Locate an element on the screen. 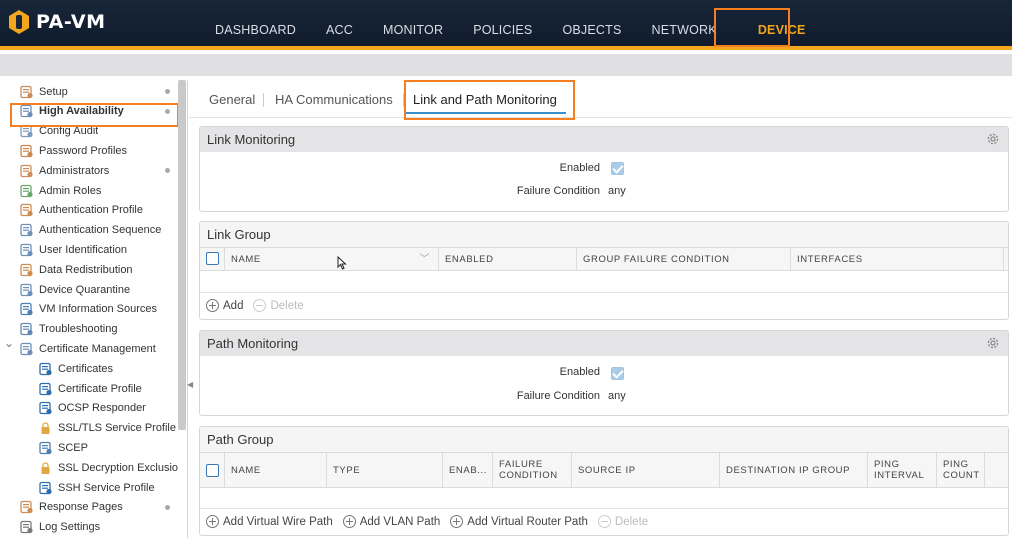 Image resolution: width=1012 pixels, height=538 pixels. add-virtual-wire-path-button: Add Virtual Wire Path is located at coordinates (269, 521).